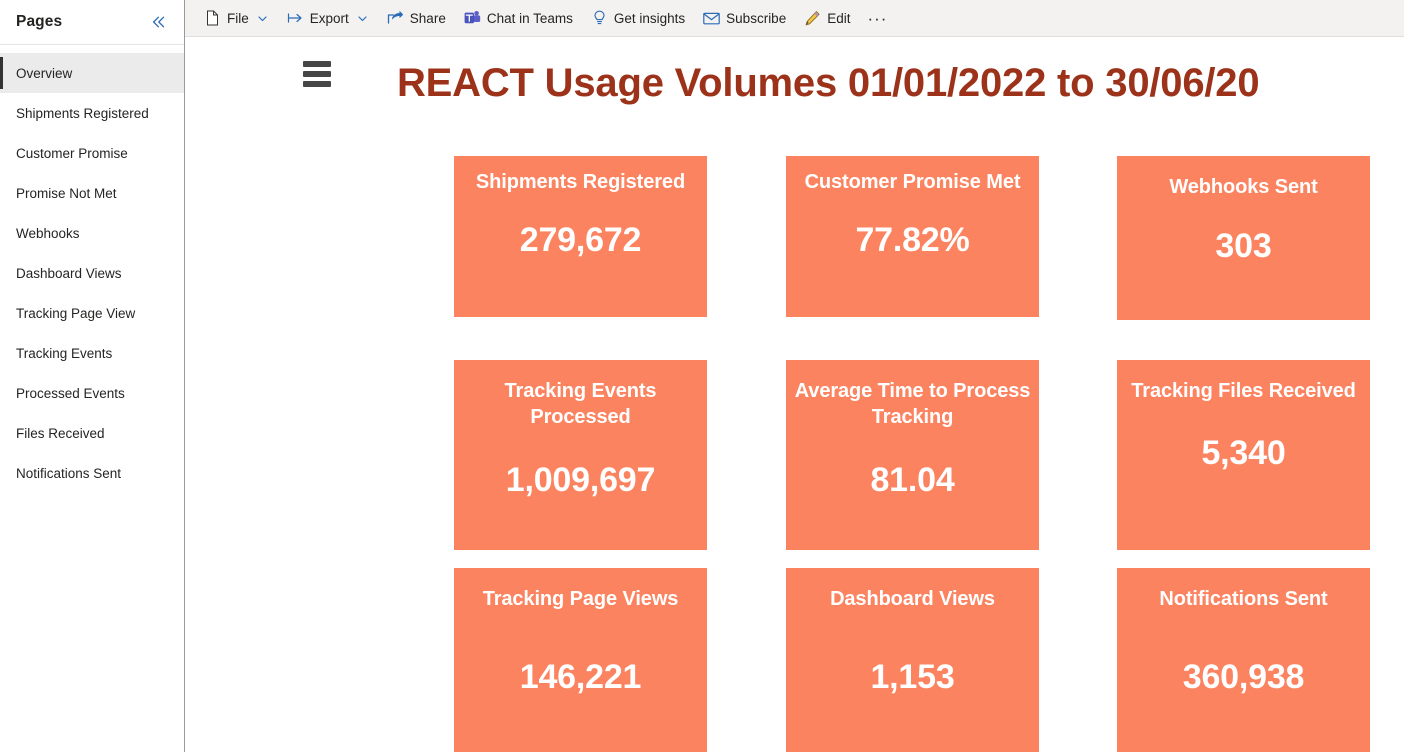 This screenshot has height=752, width=1404. I want to click on subscribe-button: Subscribe, so click(744, 18).